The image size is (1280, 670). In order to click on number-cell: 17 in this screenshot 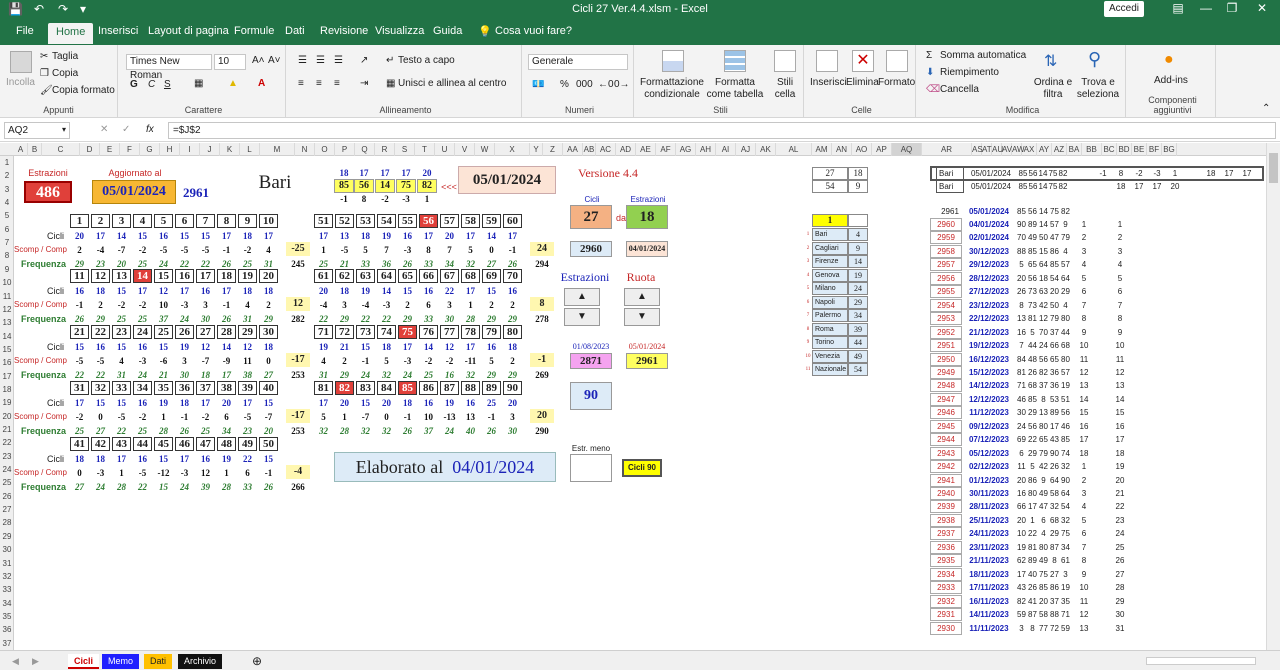, I will do `click(205, 276)`.